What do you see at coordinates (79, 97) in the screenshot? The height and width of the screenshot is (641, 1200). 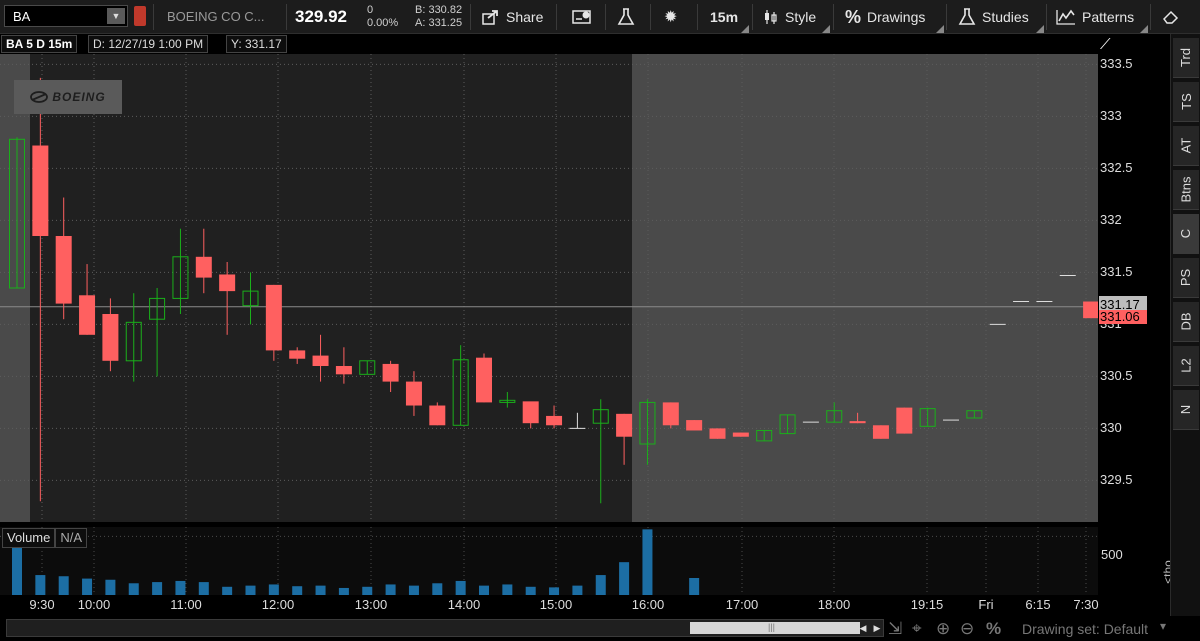 I see `logo-text: BOEING` at bounding box center [79, 97].